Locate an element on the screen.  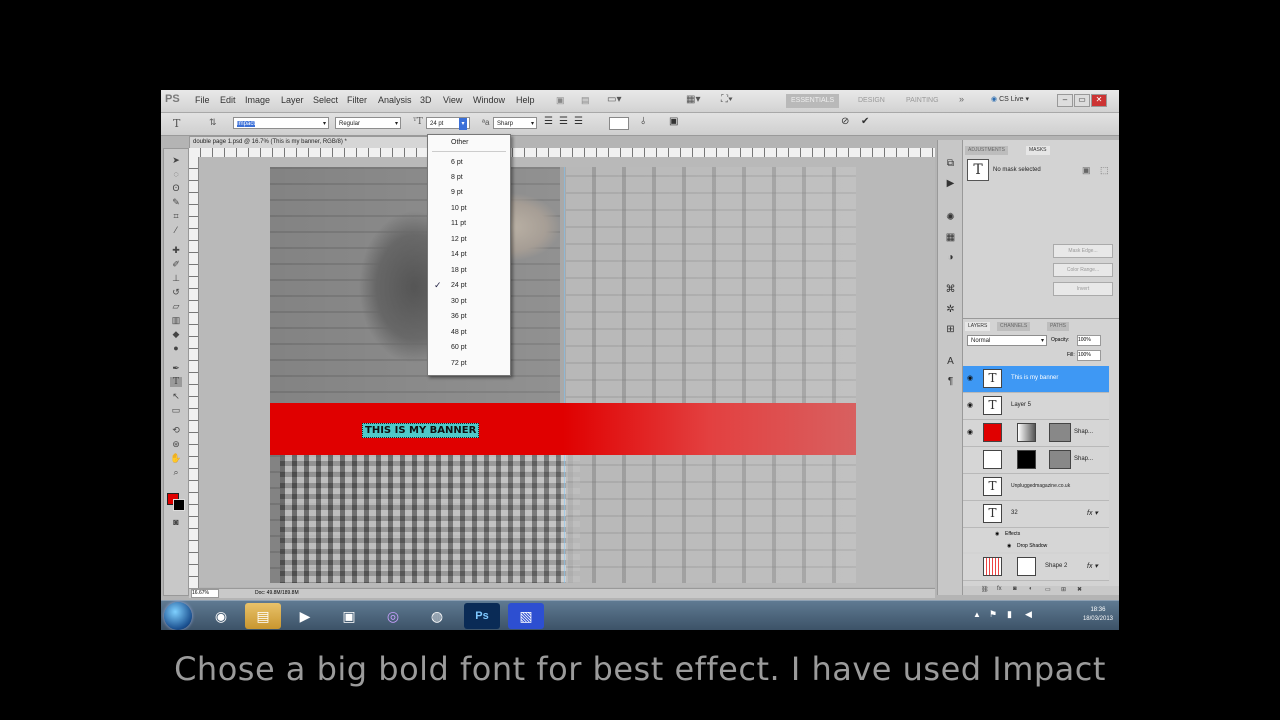
menu-help: Help is located at coordinates (525, 100).